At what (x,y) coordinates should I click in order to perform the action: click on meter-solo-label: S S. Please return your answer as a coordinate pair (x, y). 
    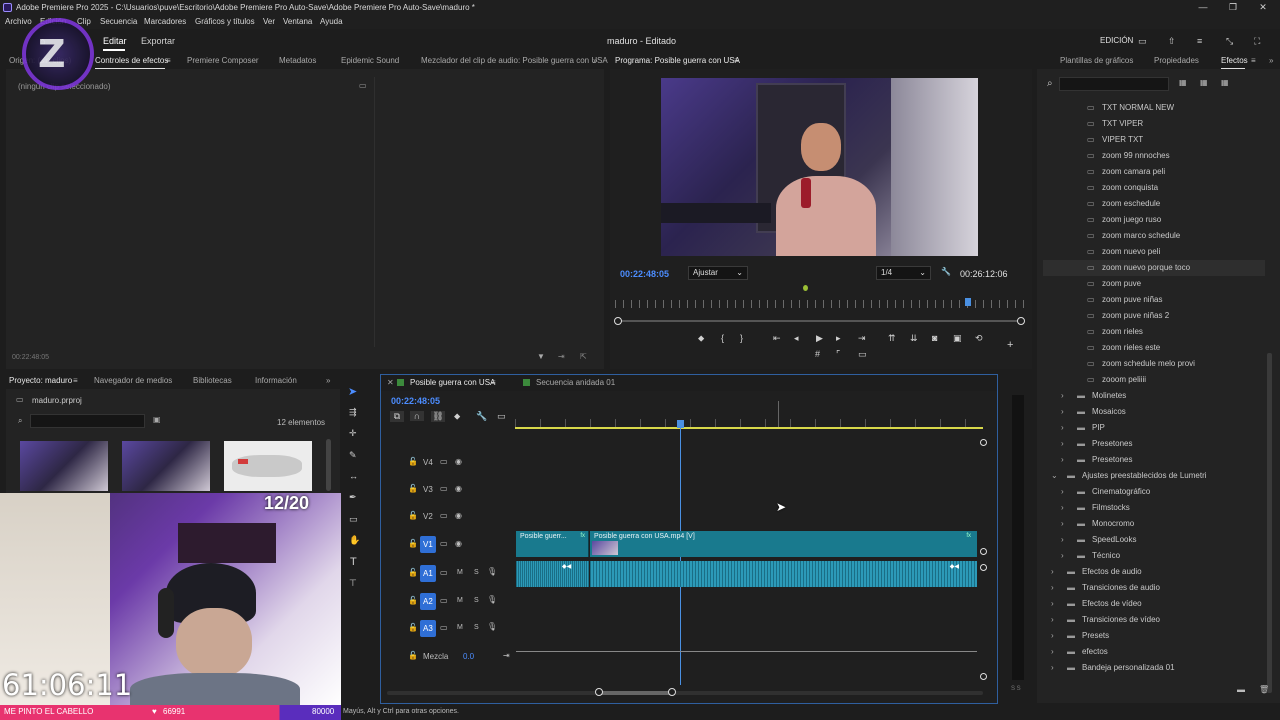
    Looking at the image, I should click on (1016, 689).